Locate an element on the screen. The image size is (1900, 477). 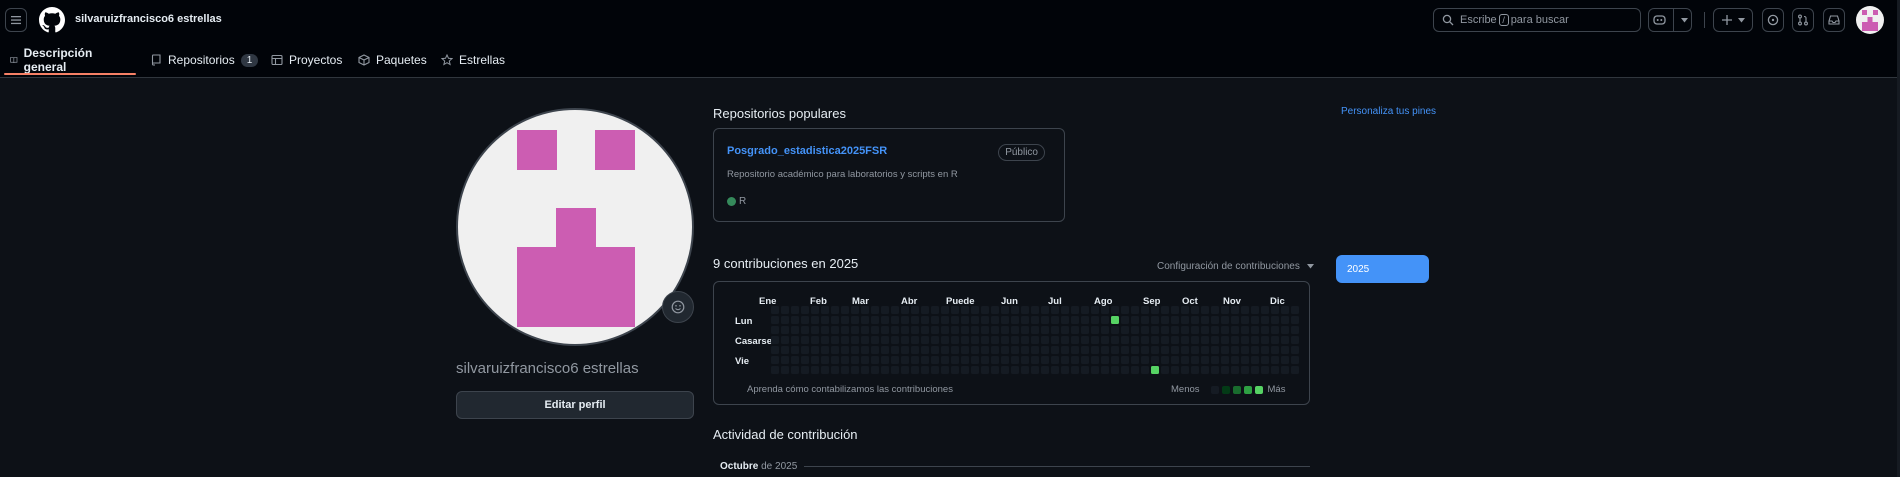
inbox-button is located at coordinates (1834, 20).